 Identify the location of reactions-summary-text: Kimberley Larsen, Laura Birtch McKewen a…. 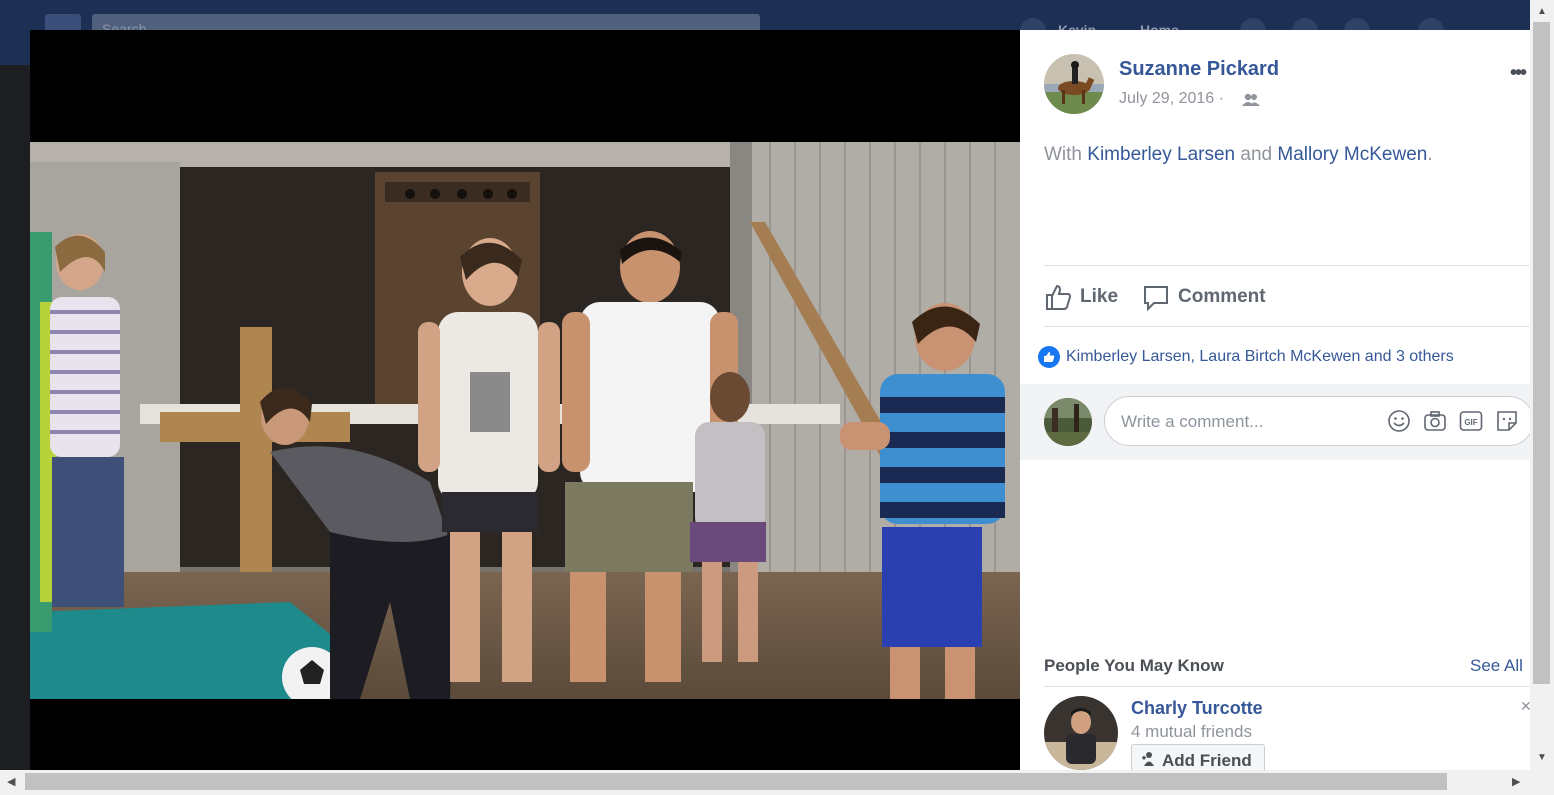
(1260, 357).